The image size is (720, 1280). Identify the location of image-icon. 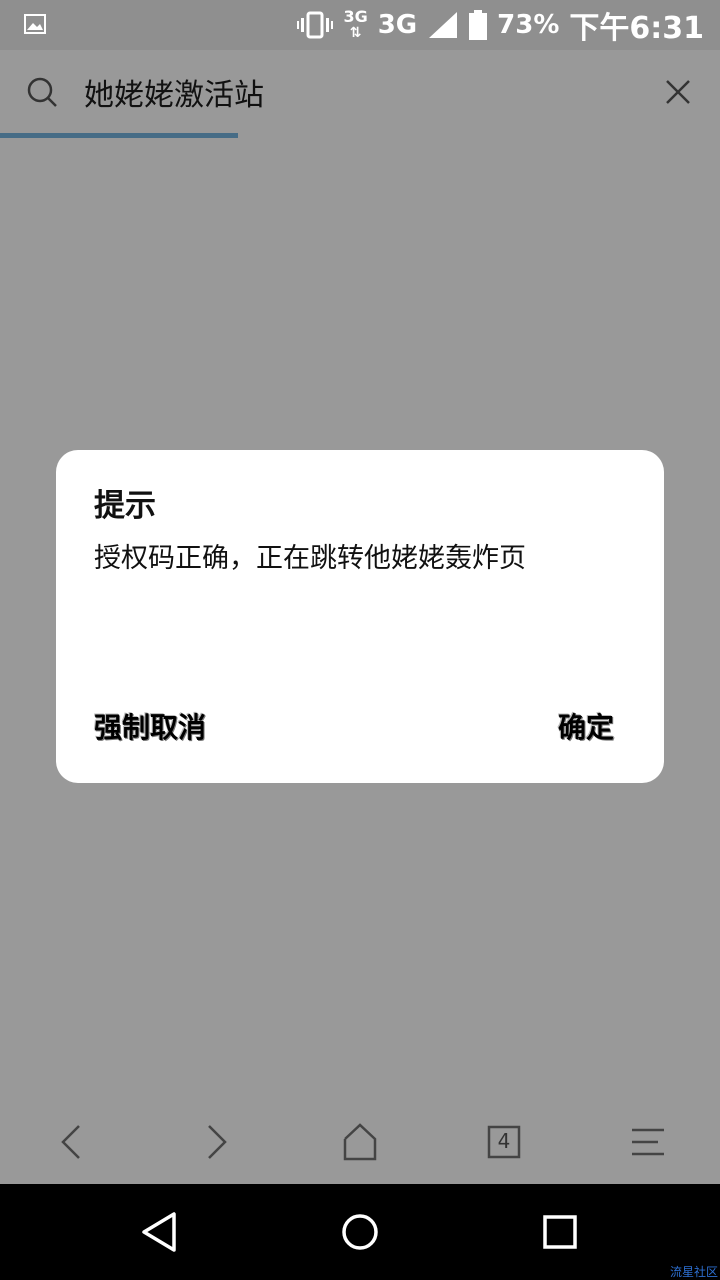
(35, 24).